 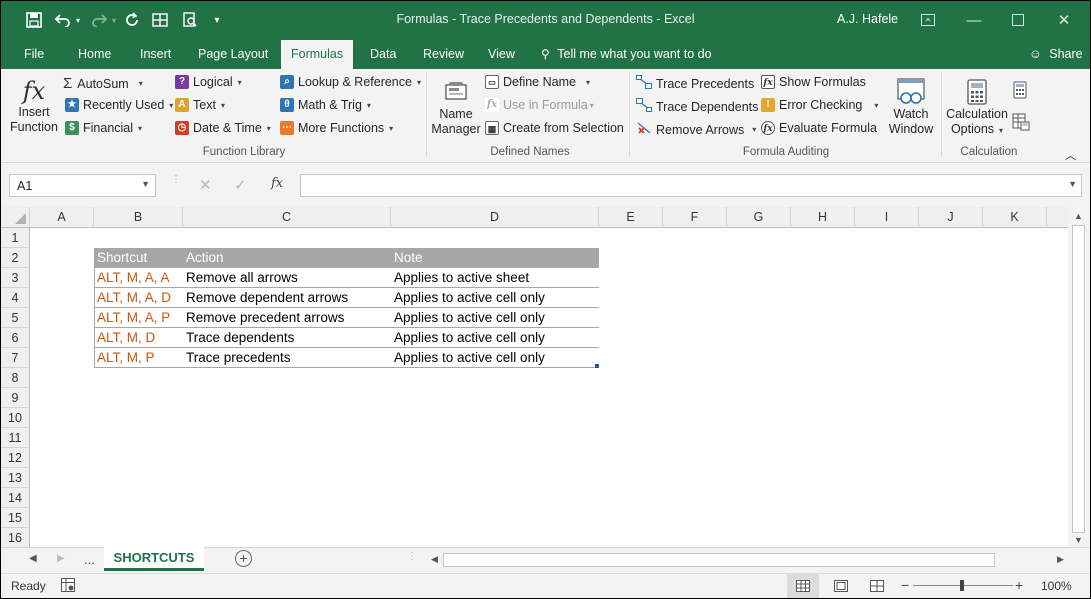 What do you see at coordinates (911, 107) in the screenshot?
I see `watch-window-button: Watch Window` at bounding box center [911, 107].